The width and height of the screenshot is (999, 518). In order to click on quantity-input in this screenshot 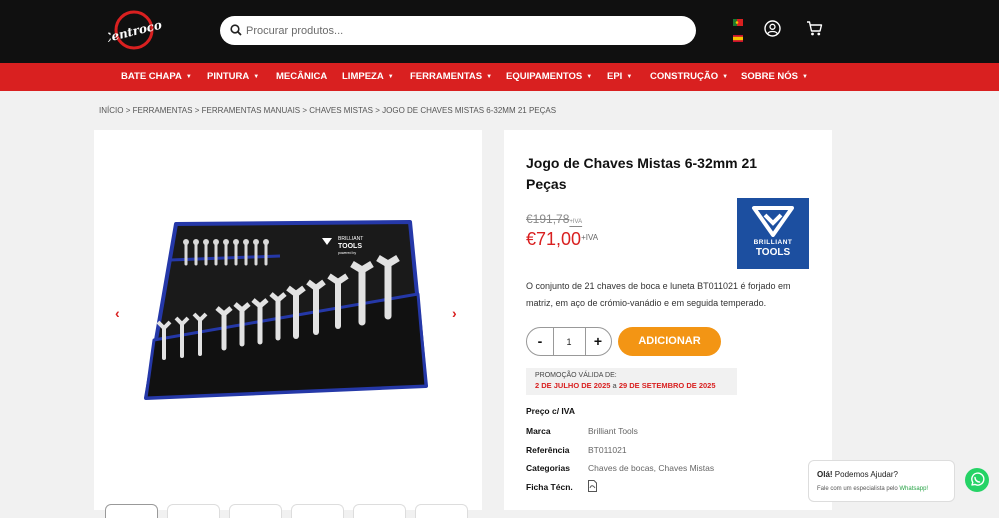, I will do `click(569, 341)`.